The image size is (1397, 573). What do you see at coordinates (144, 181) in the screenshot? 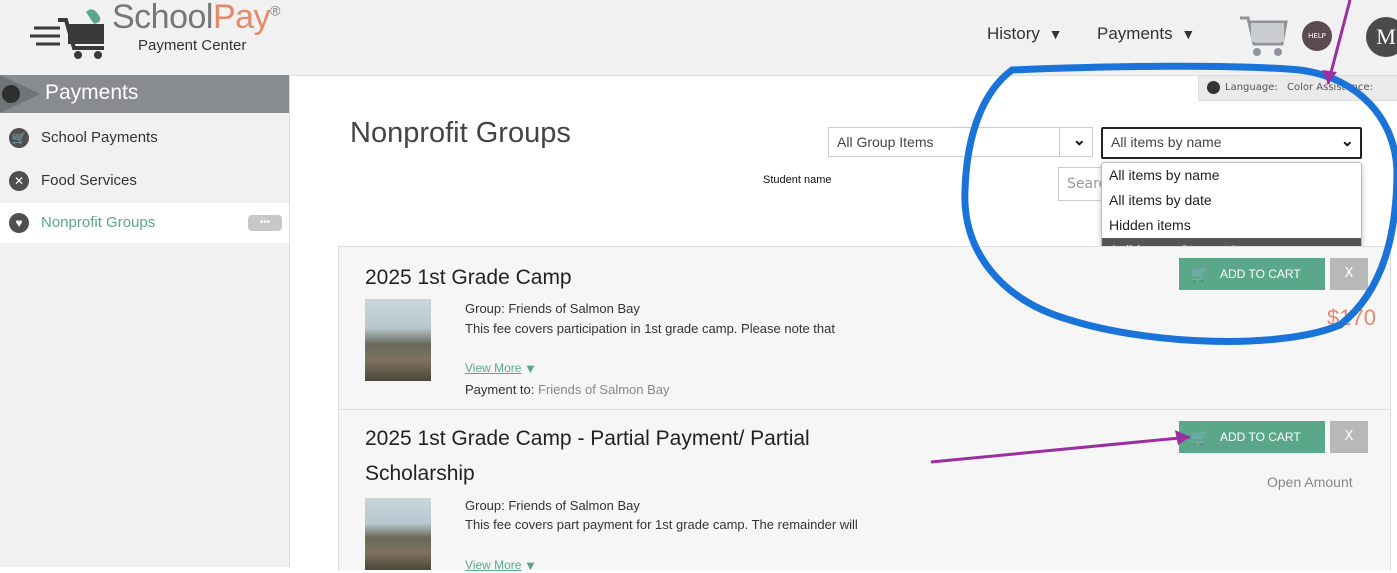
I see `sidebar-item-food-services: ✕ Food Services` at bounding box center [144, 181].